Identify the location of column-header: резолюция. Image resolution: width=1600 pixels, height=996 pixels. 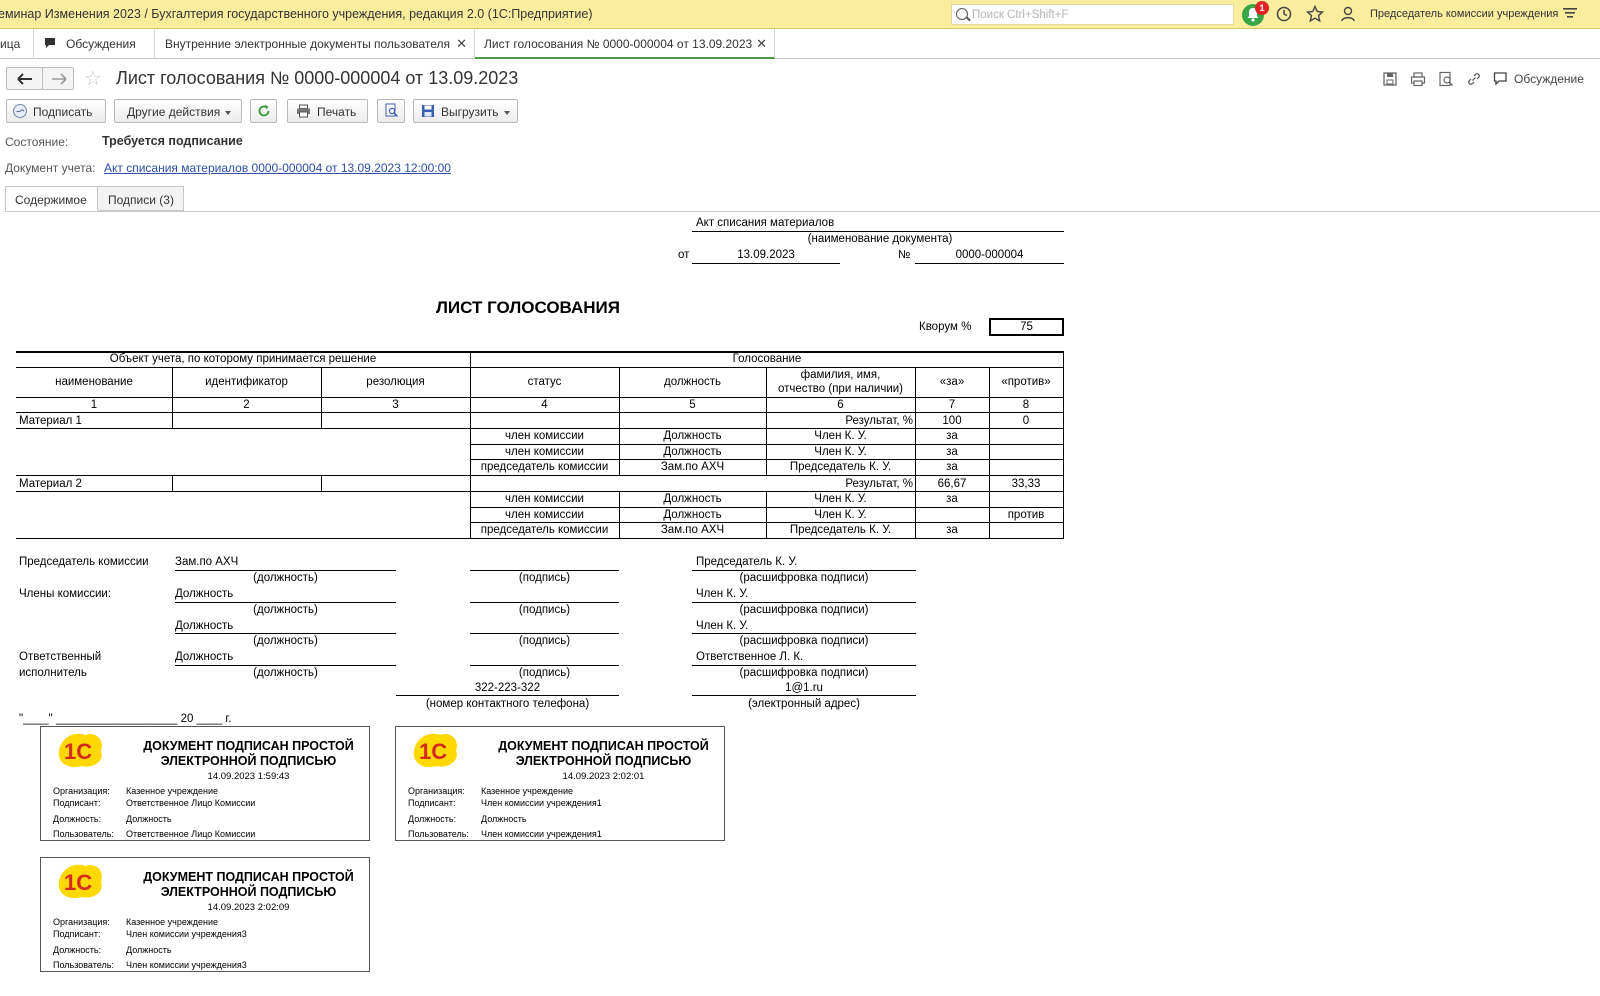
(395, 382).